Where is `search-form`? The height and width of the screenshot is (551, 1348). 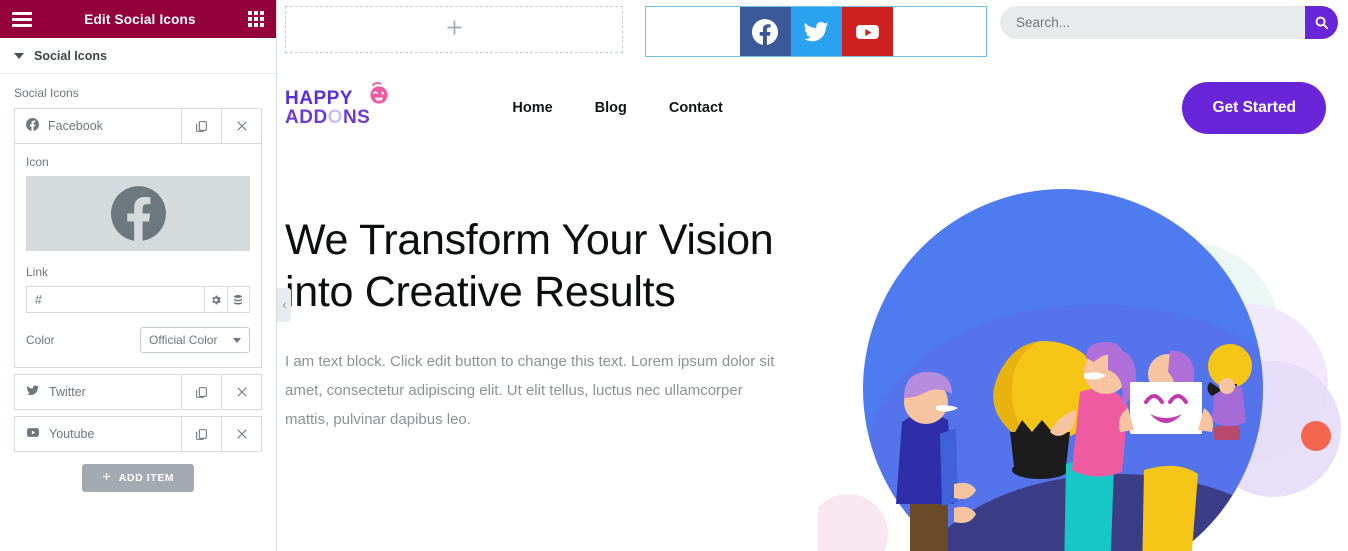 search-form is located at coordinates (1169, 22).